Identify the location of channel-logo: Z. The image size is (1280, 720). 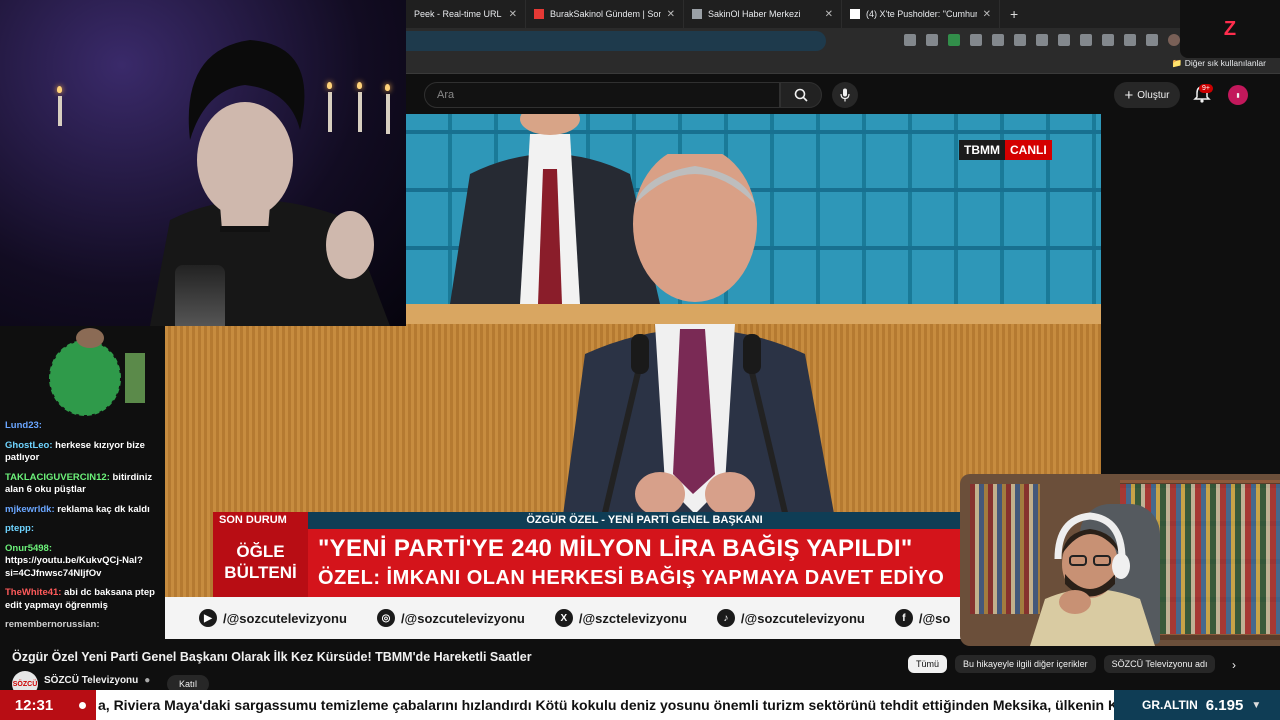
(1230, 29).